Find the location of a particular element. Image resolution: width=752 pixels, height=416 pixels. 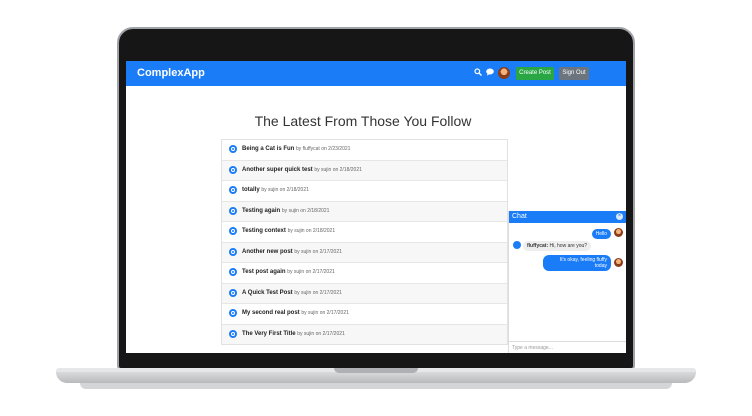

list-item: Testing again by sujin on 2/18/2021 is located at coordinates (364, 211).